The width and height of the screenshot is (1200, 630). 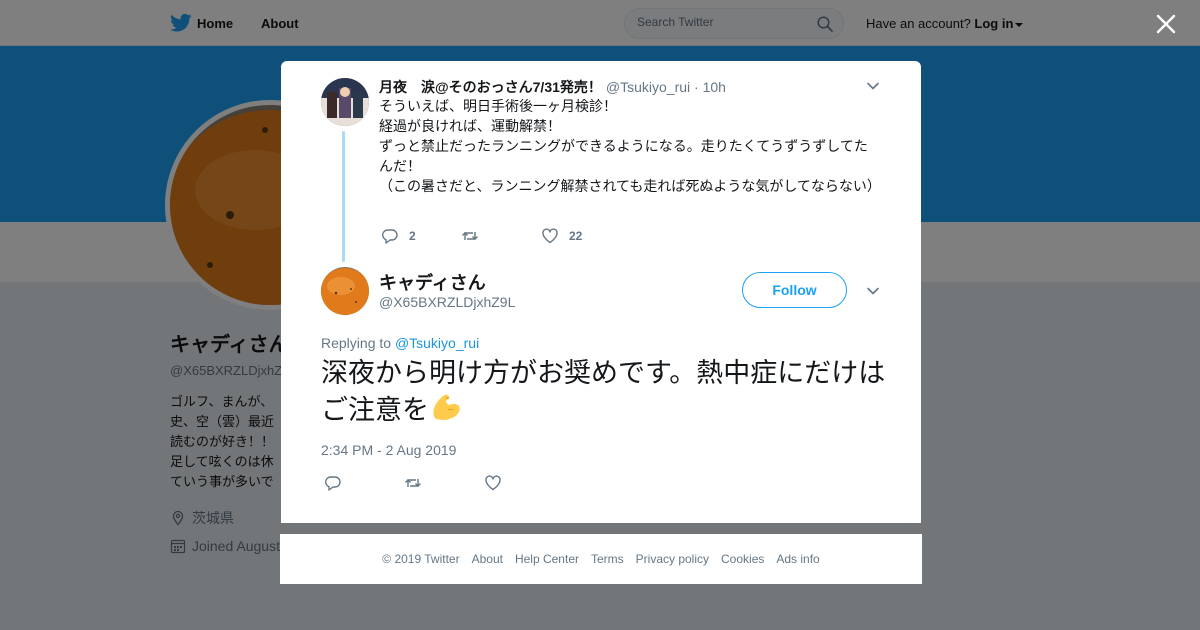 I want to click on tweet-timestamp: 2:34 PM - 2 Aug 2019, so click(x=388, y=450).